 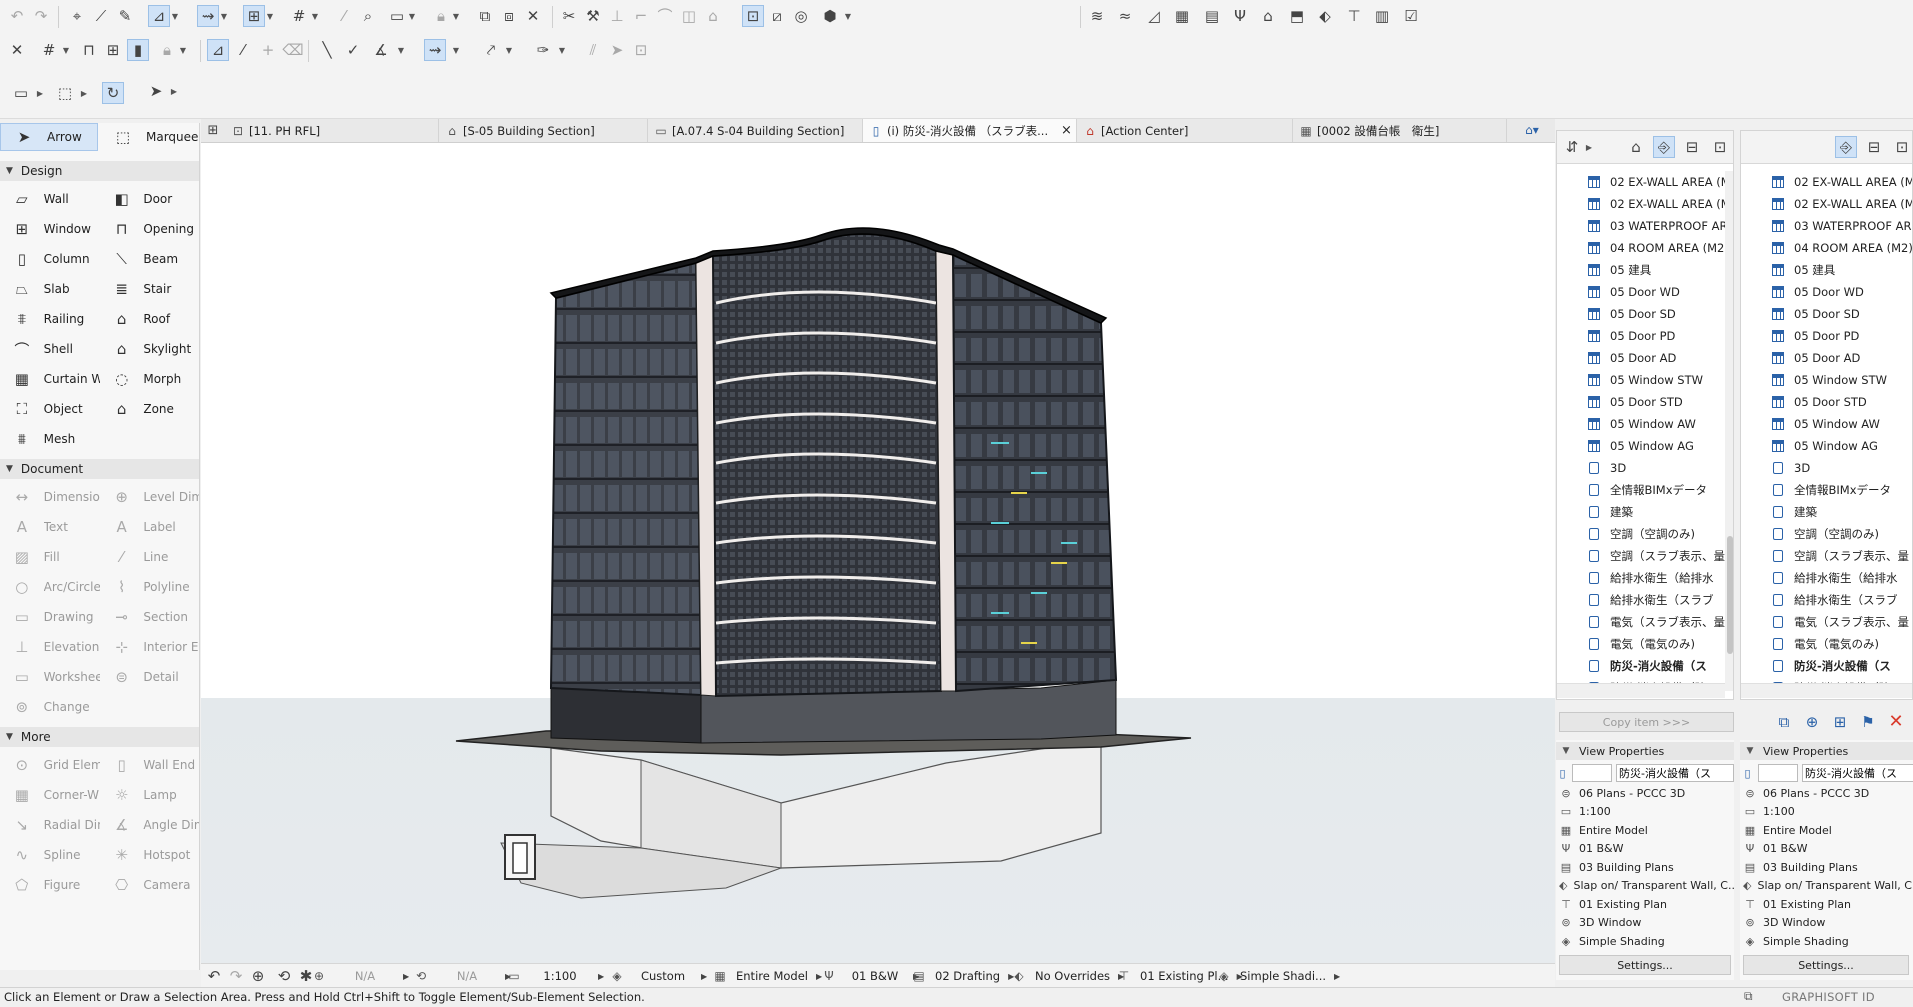 I want to click on eyedropper-icon: ⟋, so click(x=101, y=16).